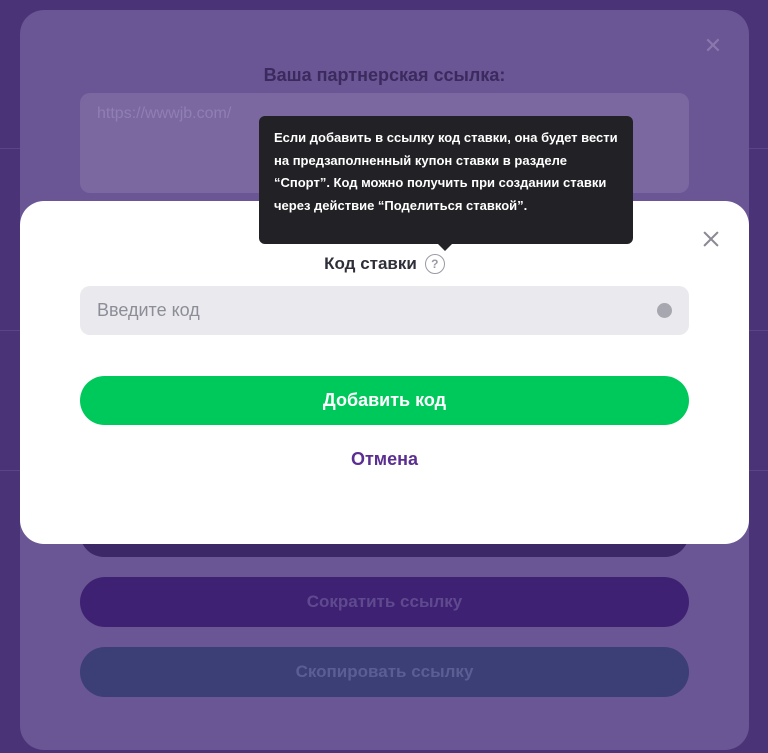 Image resolution: width=768 pixels, height=753 pixels. What do you see at coordinates (713, 46) in the screenshot?
I see `close-icon: ✕` at bounding box center [713, 46].